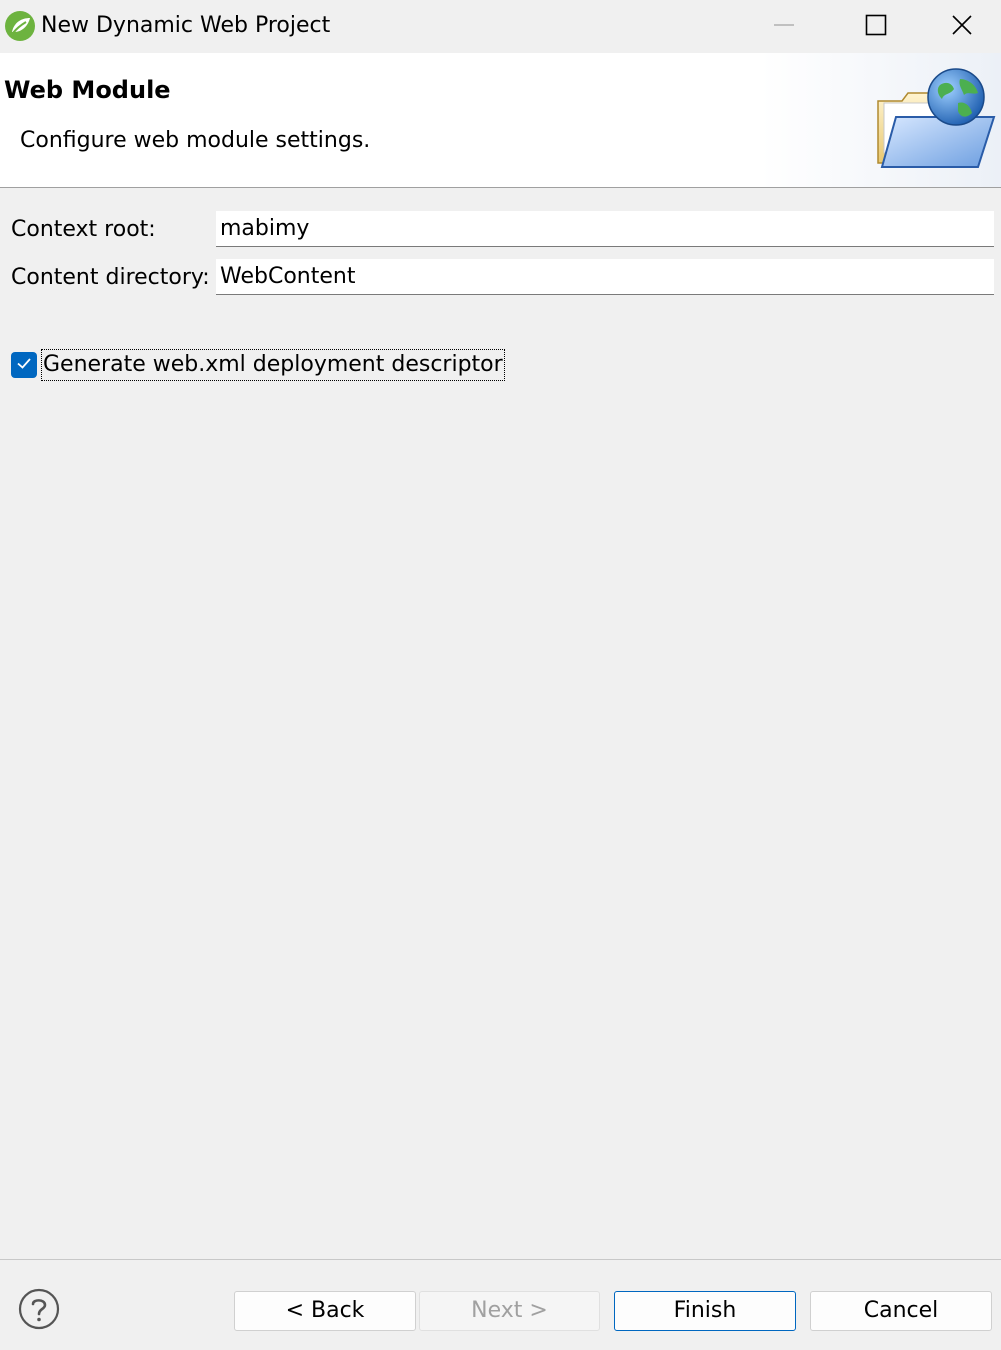 This screenshot has height=1350, width=1001. I want to click on context-root-label: Context root:, so click(83, 230).